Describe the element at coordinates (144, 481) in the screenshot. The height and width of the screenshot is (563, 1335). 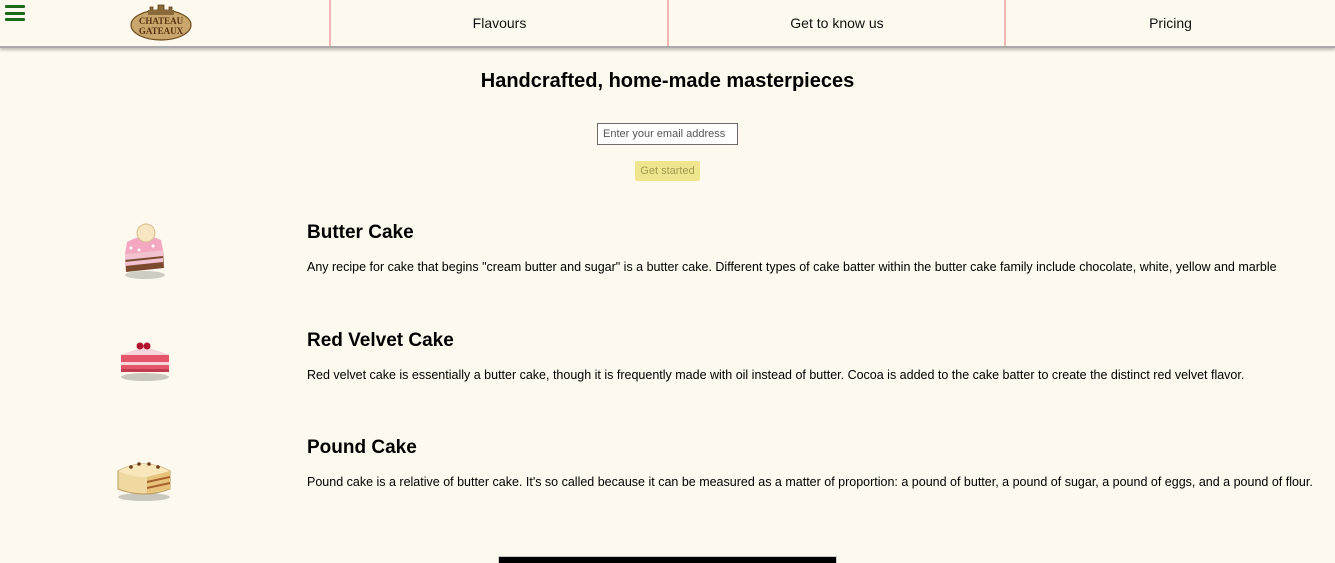
I see `pound-cake-icon` at that location.